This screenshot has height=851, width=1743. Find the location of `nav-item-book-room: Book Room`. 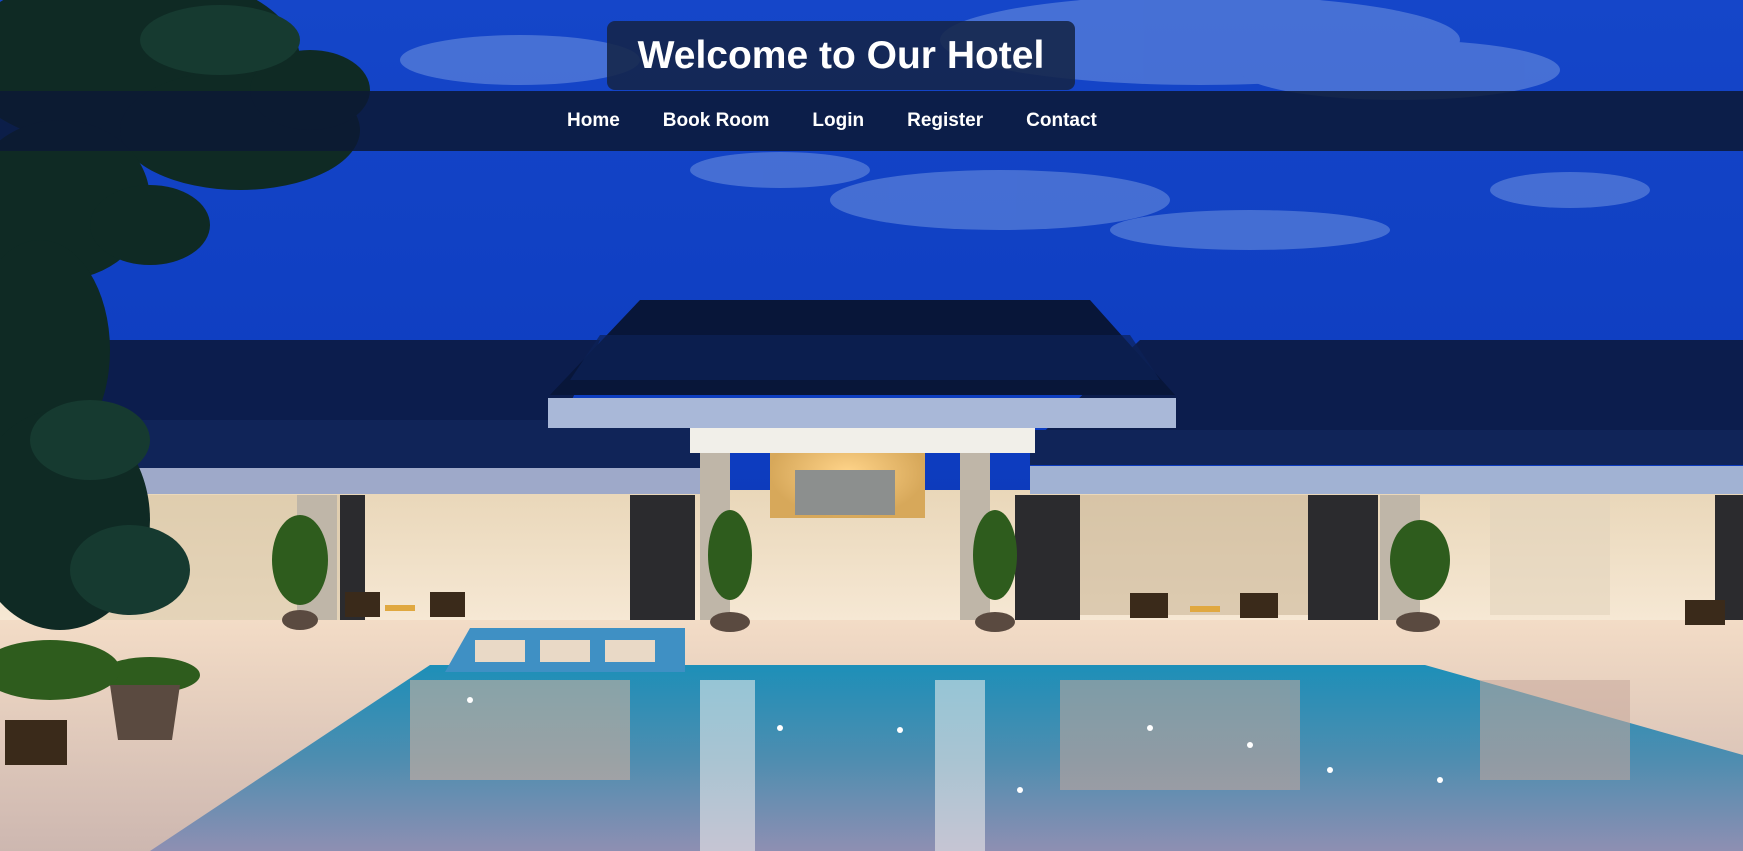

nav-item-book-room: Book Room is located at coordinates (738, 121).